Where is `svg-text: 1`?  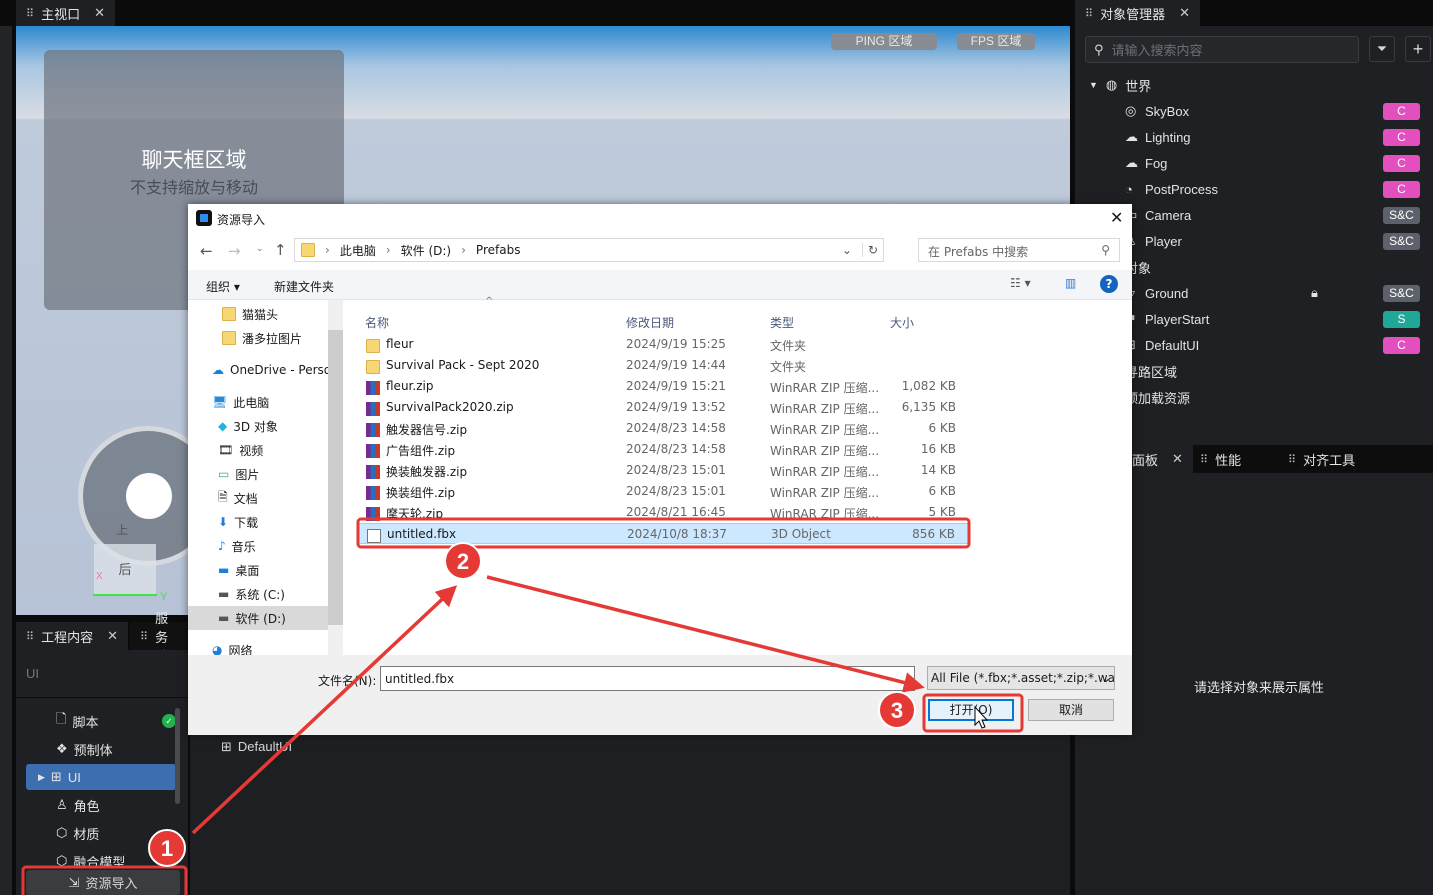
svg-text: 1 is located at coordinates (167, 848).